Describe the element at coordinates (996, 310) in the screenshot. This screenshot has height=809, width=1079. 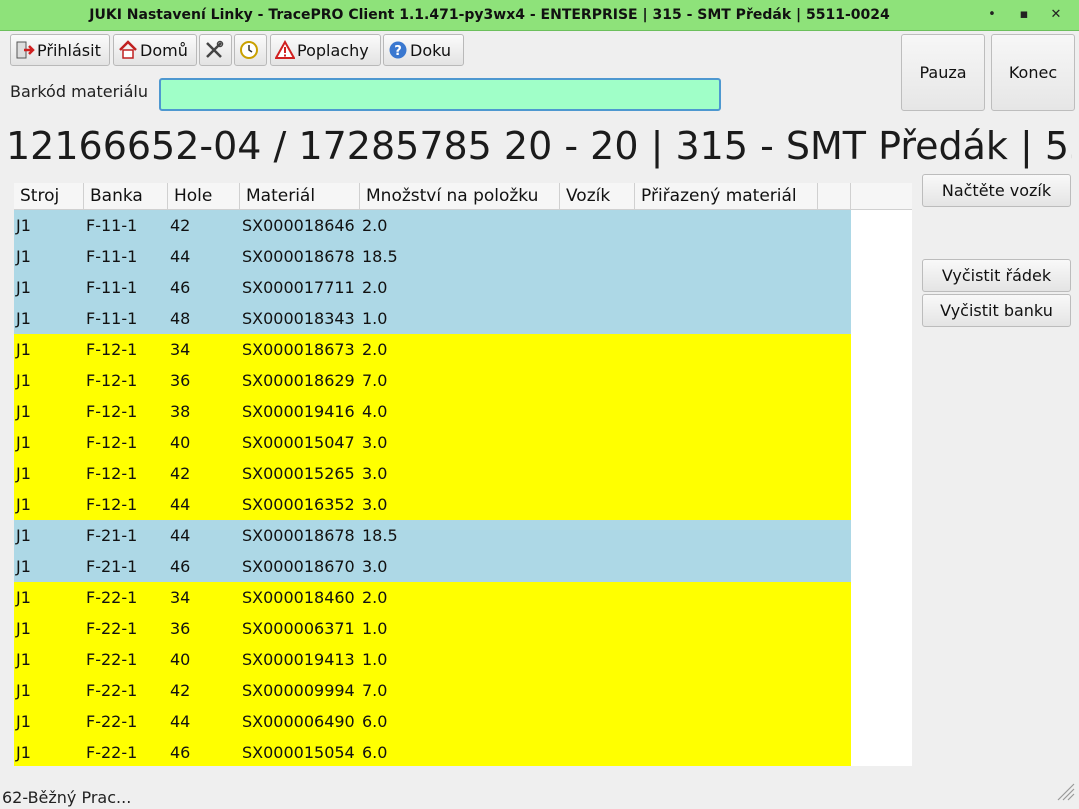
I see `clear-bank-button: Vyčistit banku` at that location.